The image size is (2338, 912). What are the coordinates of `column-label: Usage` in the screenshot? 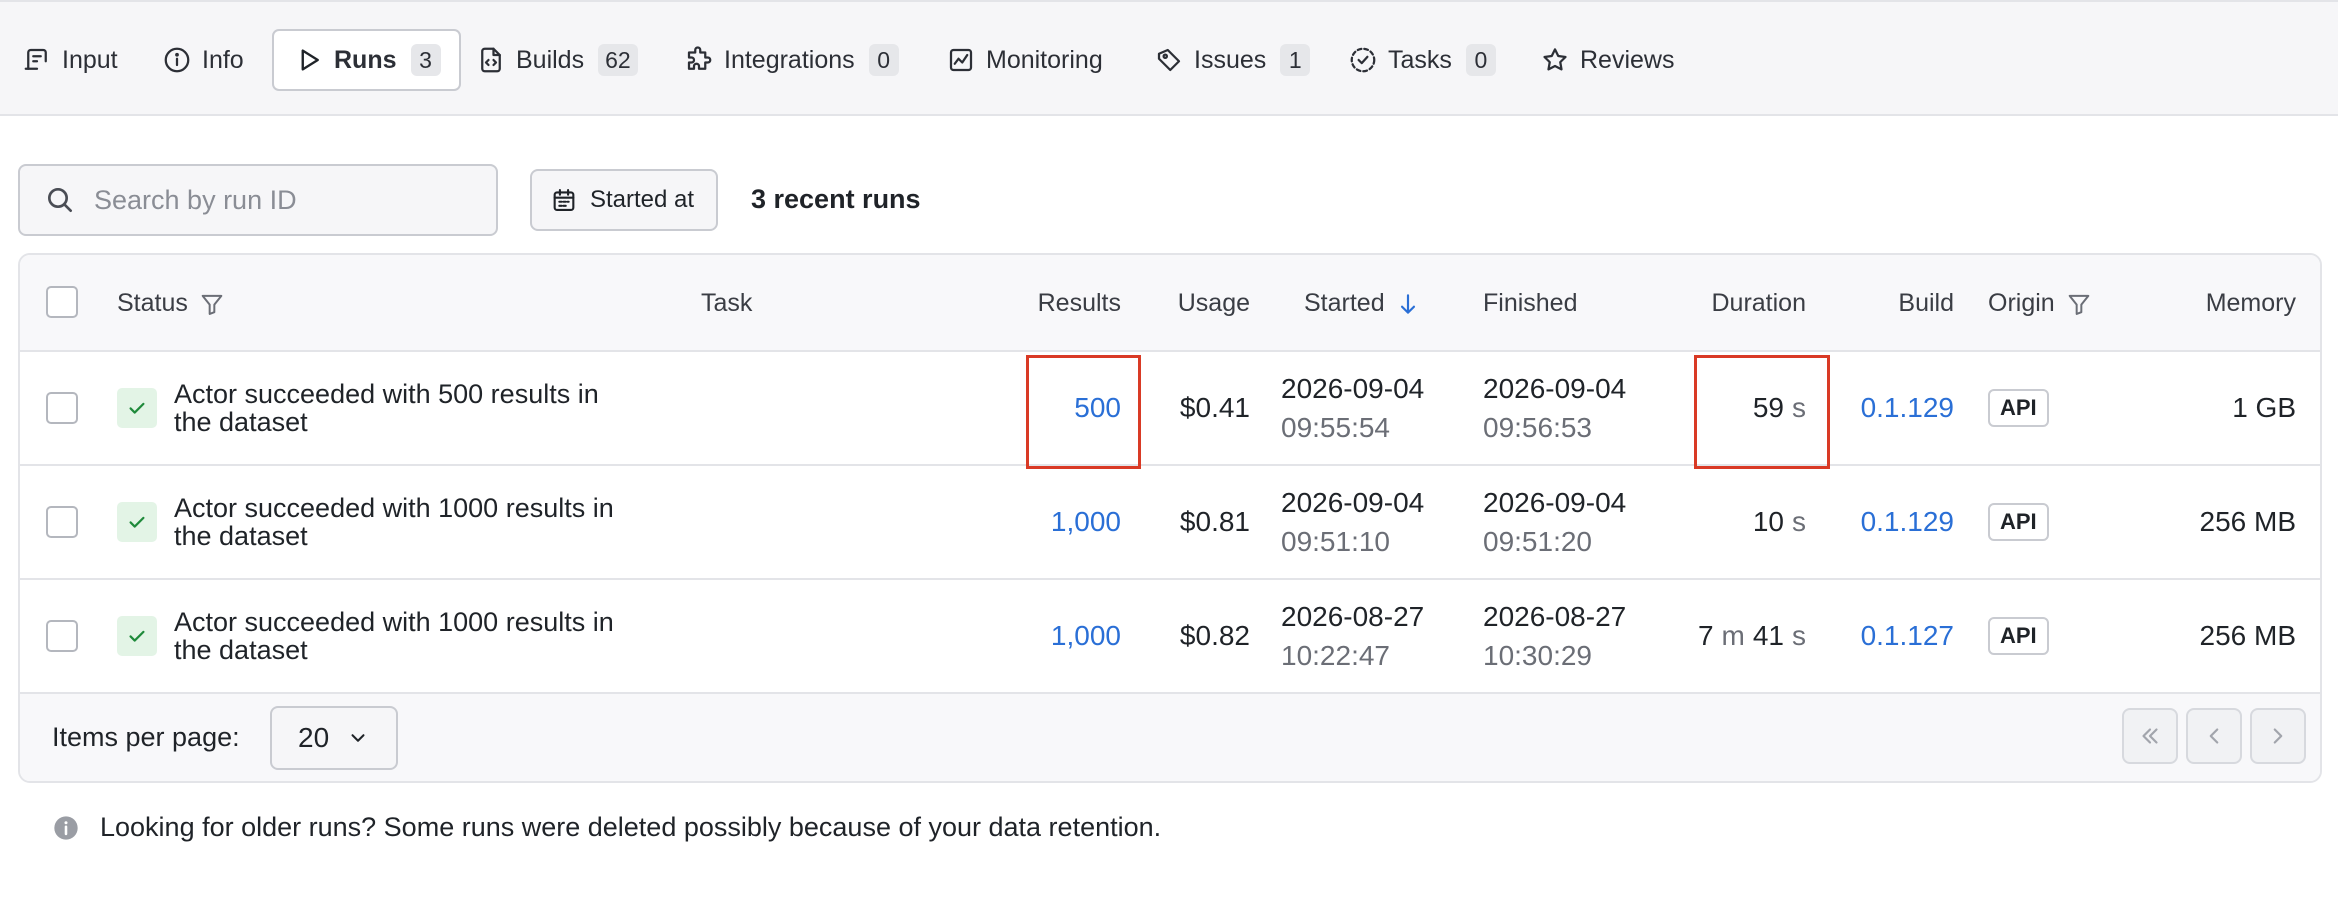 It's located at (1213, 303).